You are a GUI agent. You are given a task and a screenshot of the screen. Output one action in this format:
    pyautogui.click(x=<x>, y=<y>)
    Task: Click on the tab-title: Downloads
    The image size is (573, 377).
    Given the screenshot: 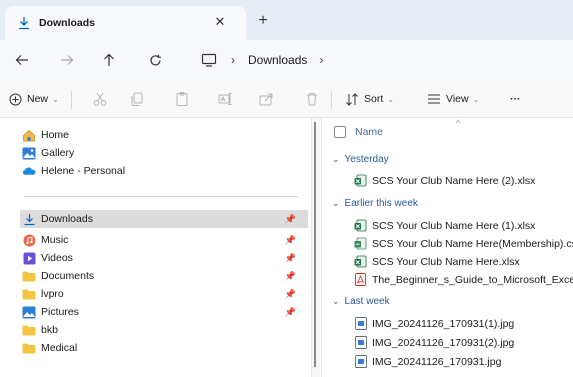 What is the action you would take?
    pyautogui.click(x=67, y=23)
    